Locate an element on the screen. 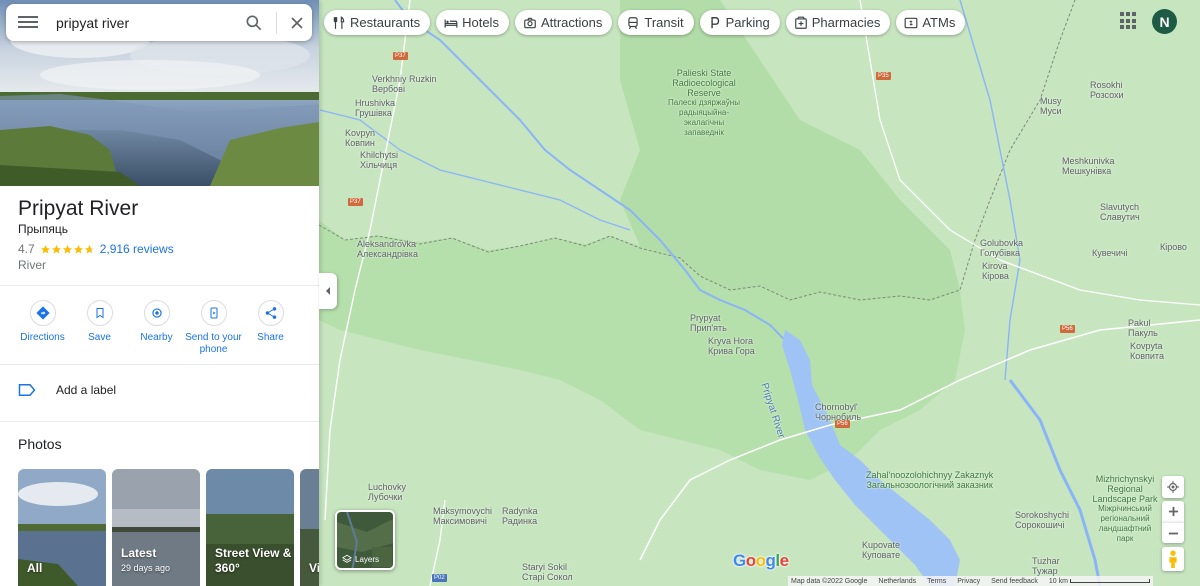  add-label-button: Add a label is located at coordinates (67, 390).